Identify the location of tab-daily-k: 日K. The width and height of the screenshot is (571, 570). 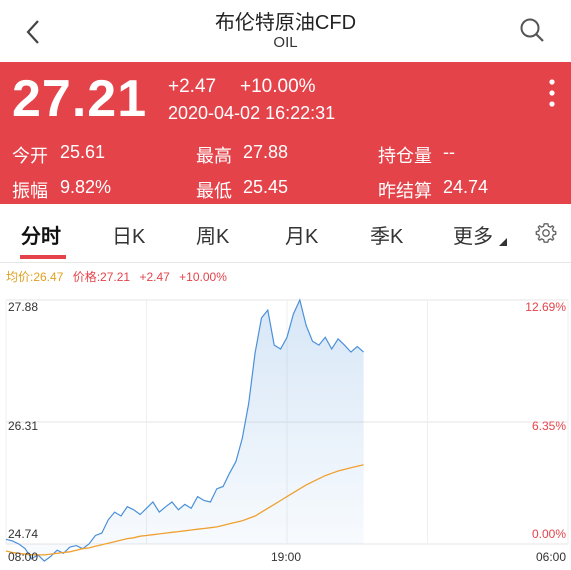
(128, 234).